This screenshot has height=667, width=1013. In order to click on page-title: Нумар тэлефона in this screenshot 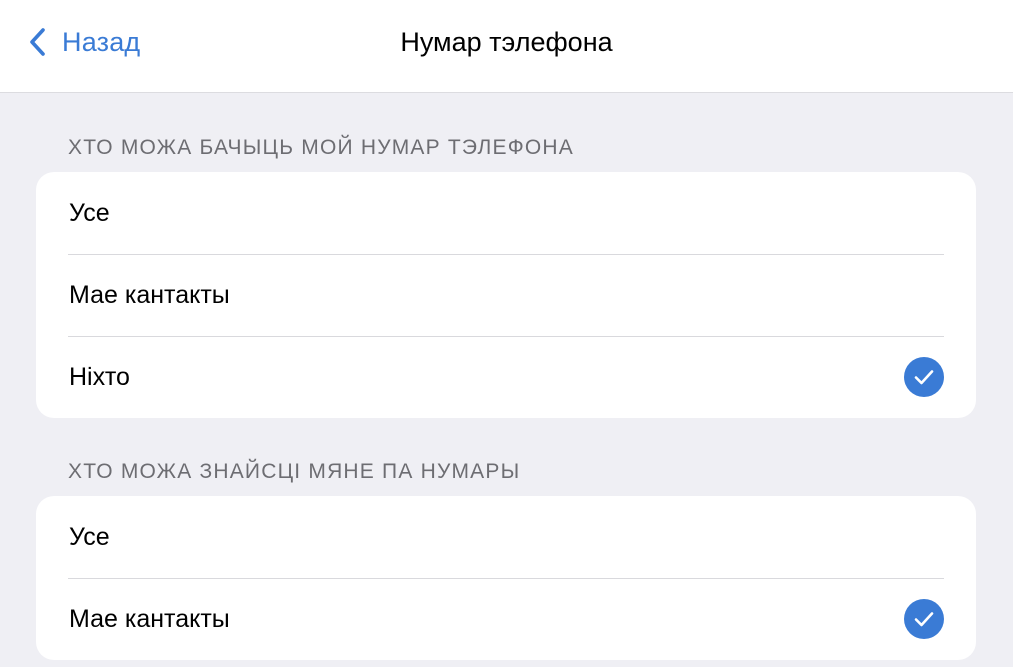, I will do `click(506, 42)`.